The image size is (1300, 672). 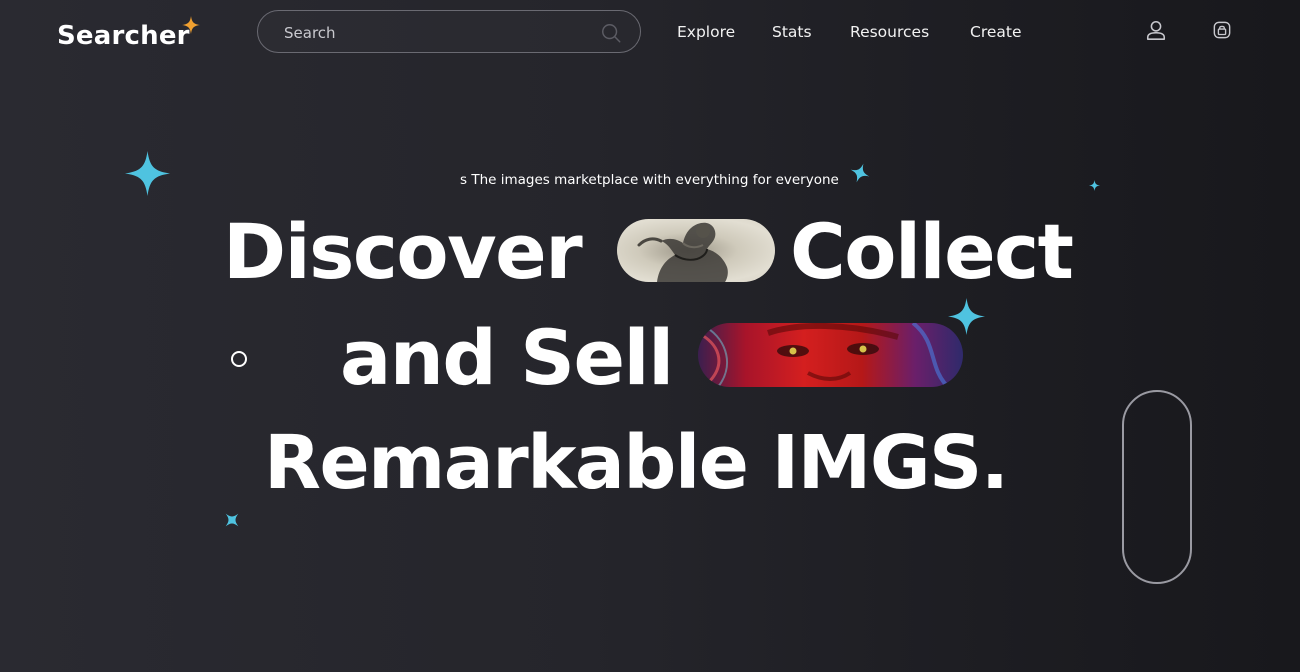 What do you see at coordinates (1157, 487) in the screenshot?
I see `scroll-indicator` at bounding box center [1157, 487].